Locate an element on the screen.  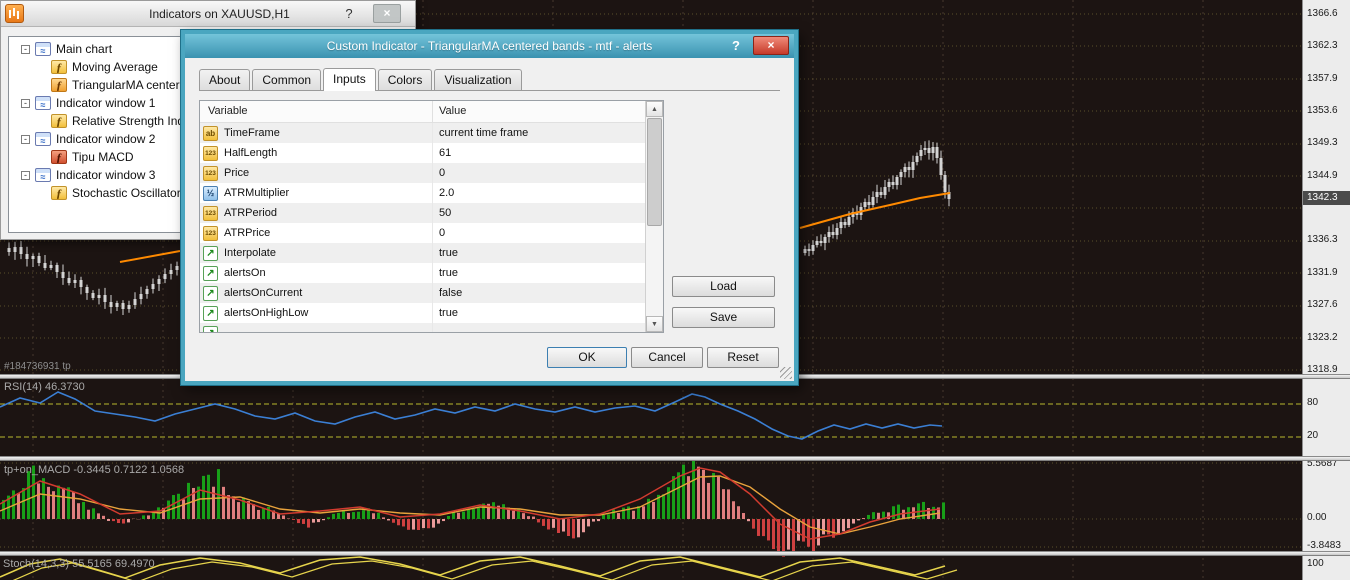
tree-item-label: Main chart is located at coordinates (84, 49).